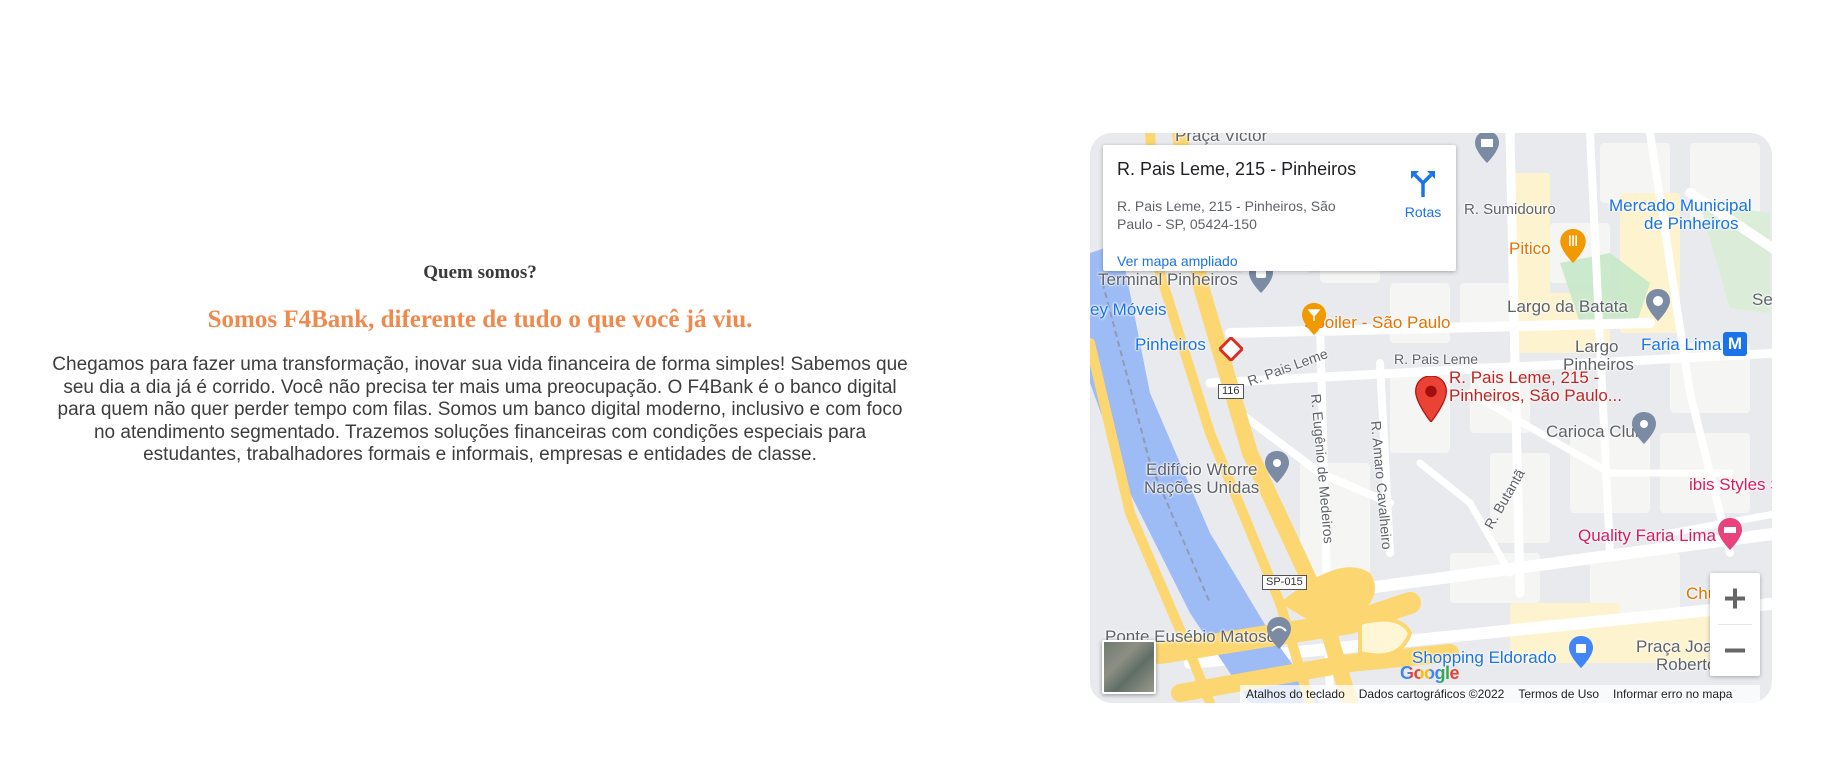  I want to click on place-title: R. Pais Leme, 215 - Pinheiros, so click(1237, 169).